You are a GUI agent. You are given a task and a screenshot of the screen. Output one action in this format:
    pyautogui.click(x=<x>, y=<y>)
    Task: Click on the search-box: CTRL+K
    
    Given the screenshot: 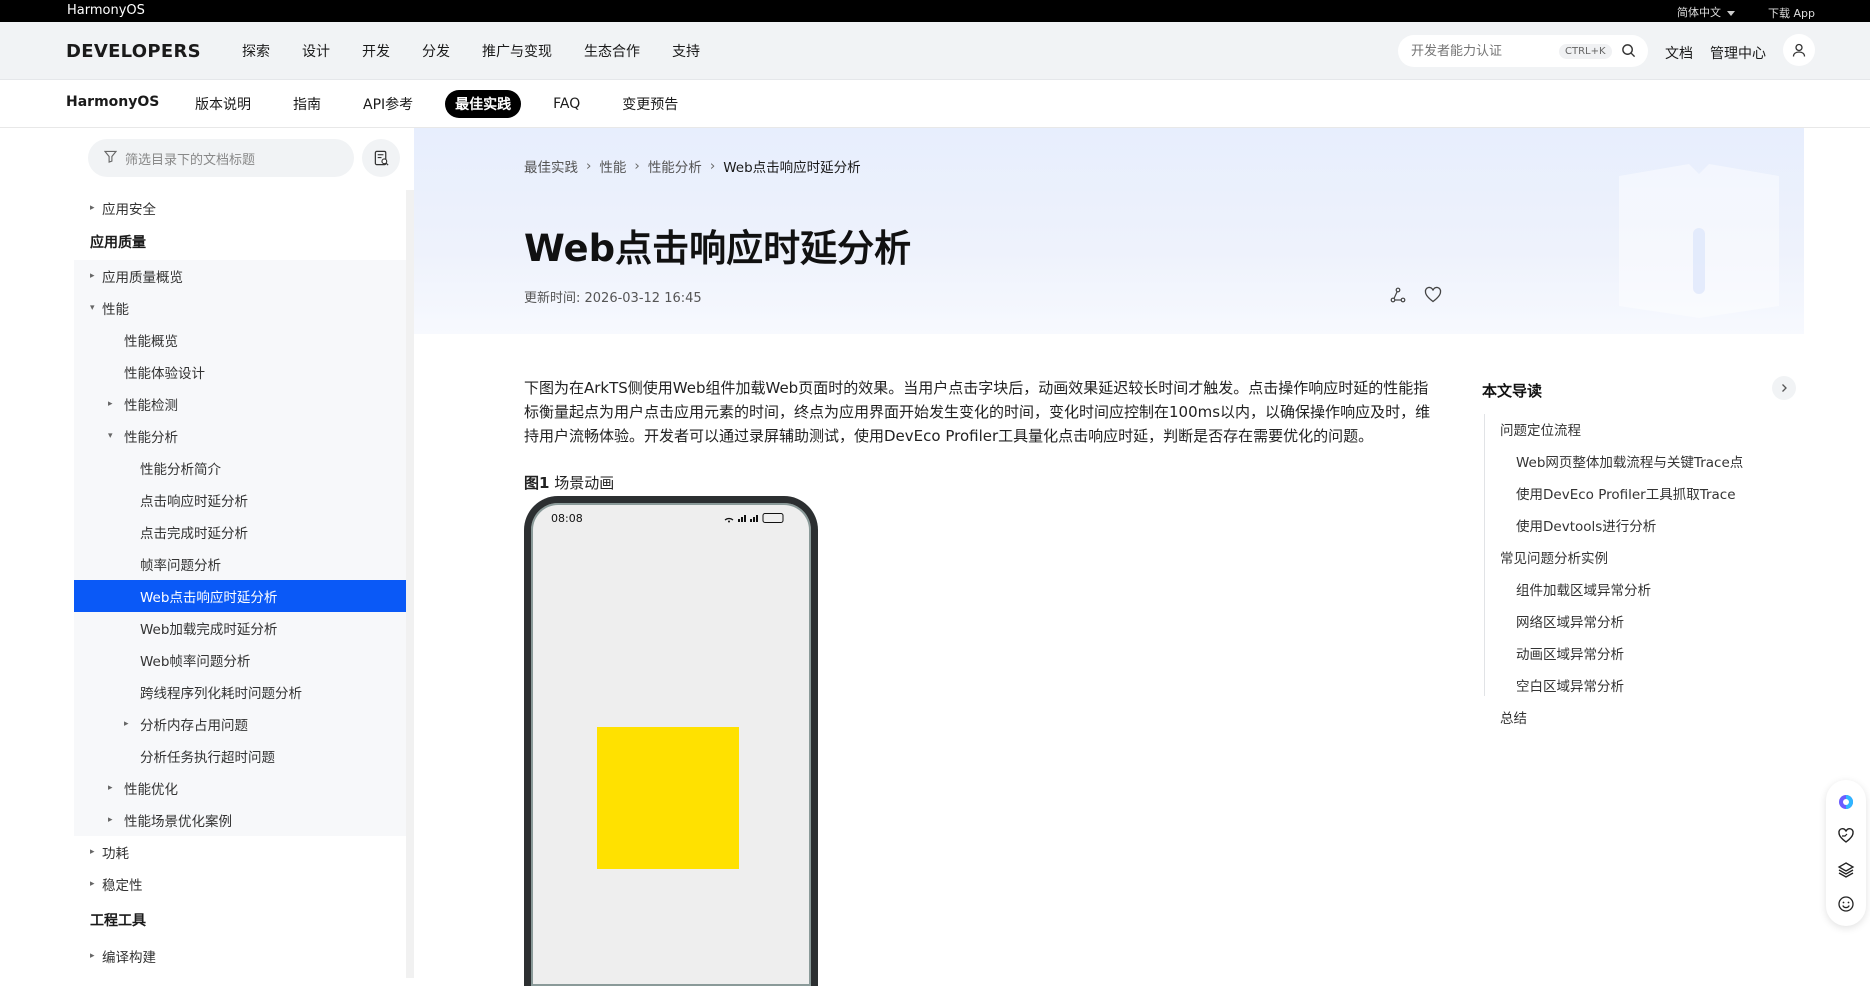 What is the action you would take?
    pyautogui.click(x=1523, y=51)
    